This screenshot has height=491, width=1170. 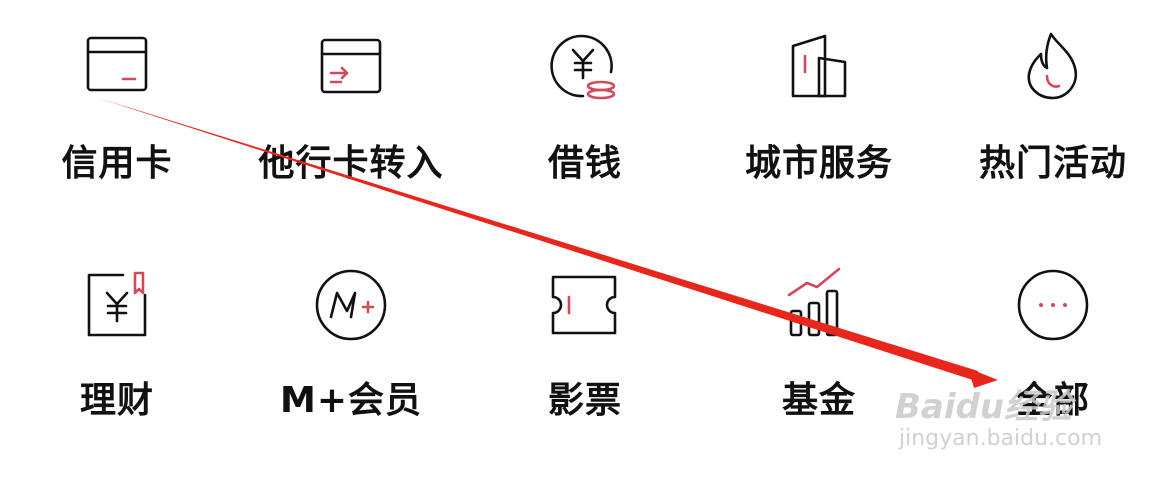 I want to click on menu-item-label: 影票, so click(x=584, y=400).